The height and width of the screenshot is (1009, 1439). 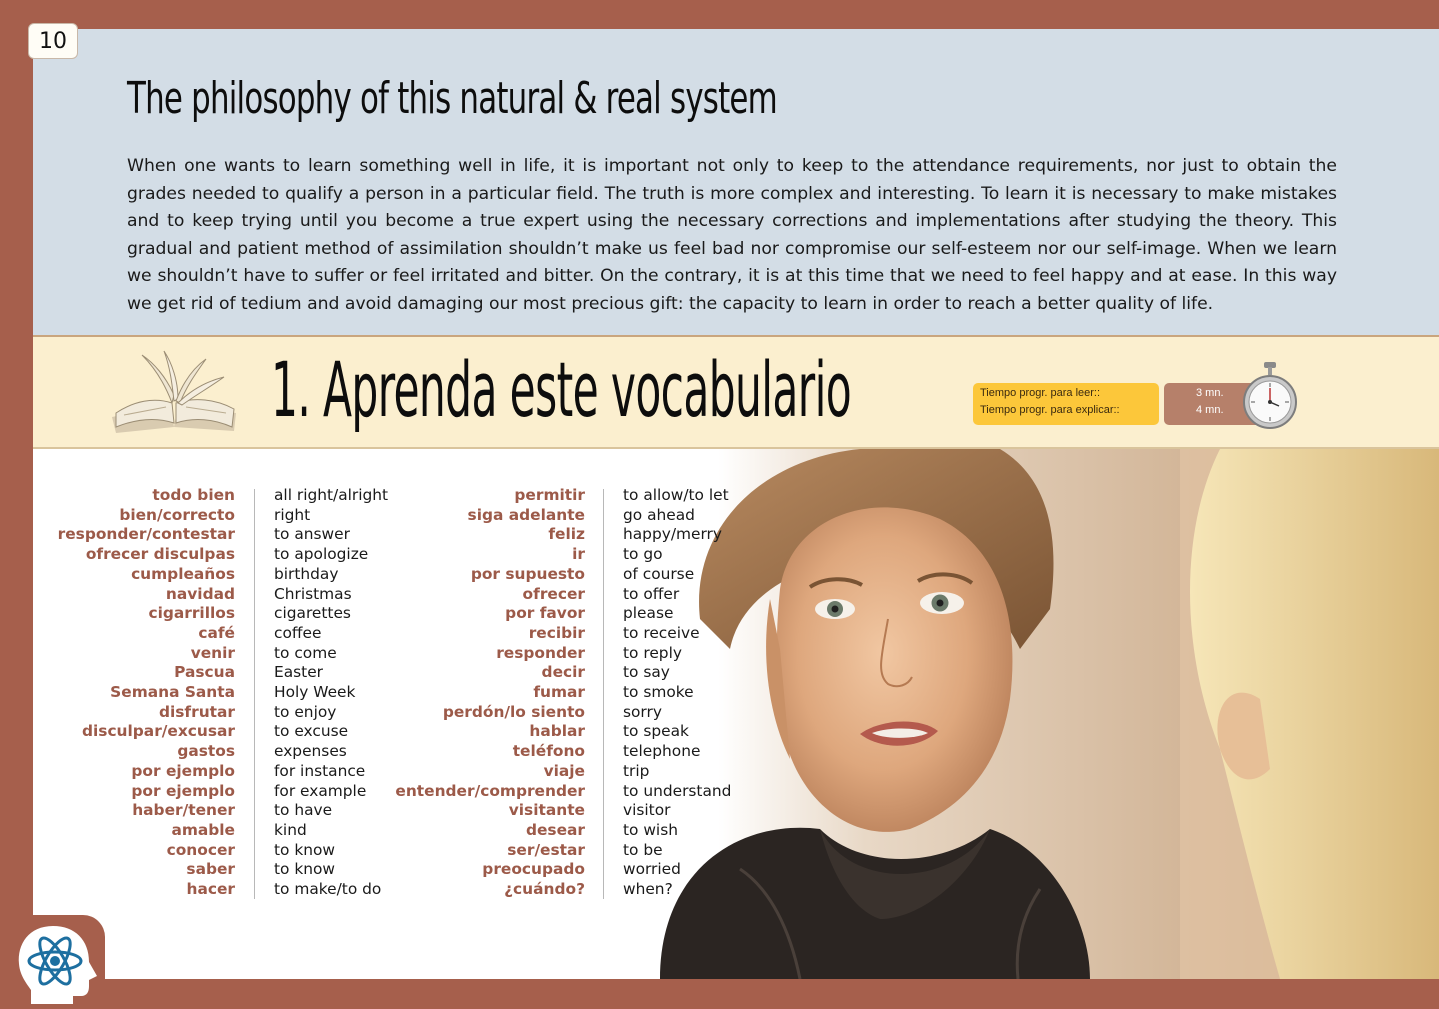 What do you see at coordinates (1210, 410) in the screenshot?
I see `explain-time-value: 4 mn.` at bounding box center [1210, 410].